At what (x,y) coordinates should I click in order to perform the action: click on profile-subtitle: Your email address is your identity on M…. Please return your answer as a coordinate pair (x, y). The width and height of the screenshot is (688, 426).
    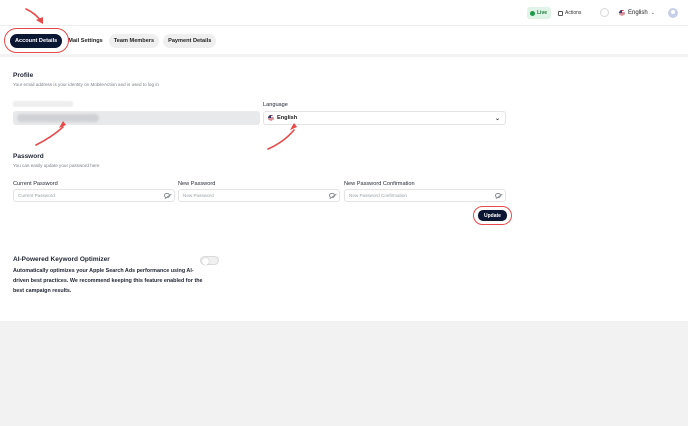
    Looking at the image, I should click on (86, 84).